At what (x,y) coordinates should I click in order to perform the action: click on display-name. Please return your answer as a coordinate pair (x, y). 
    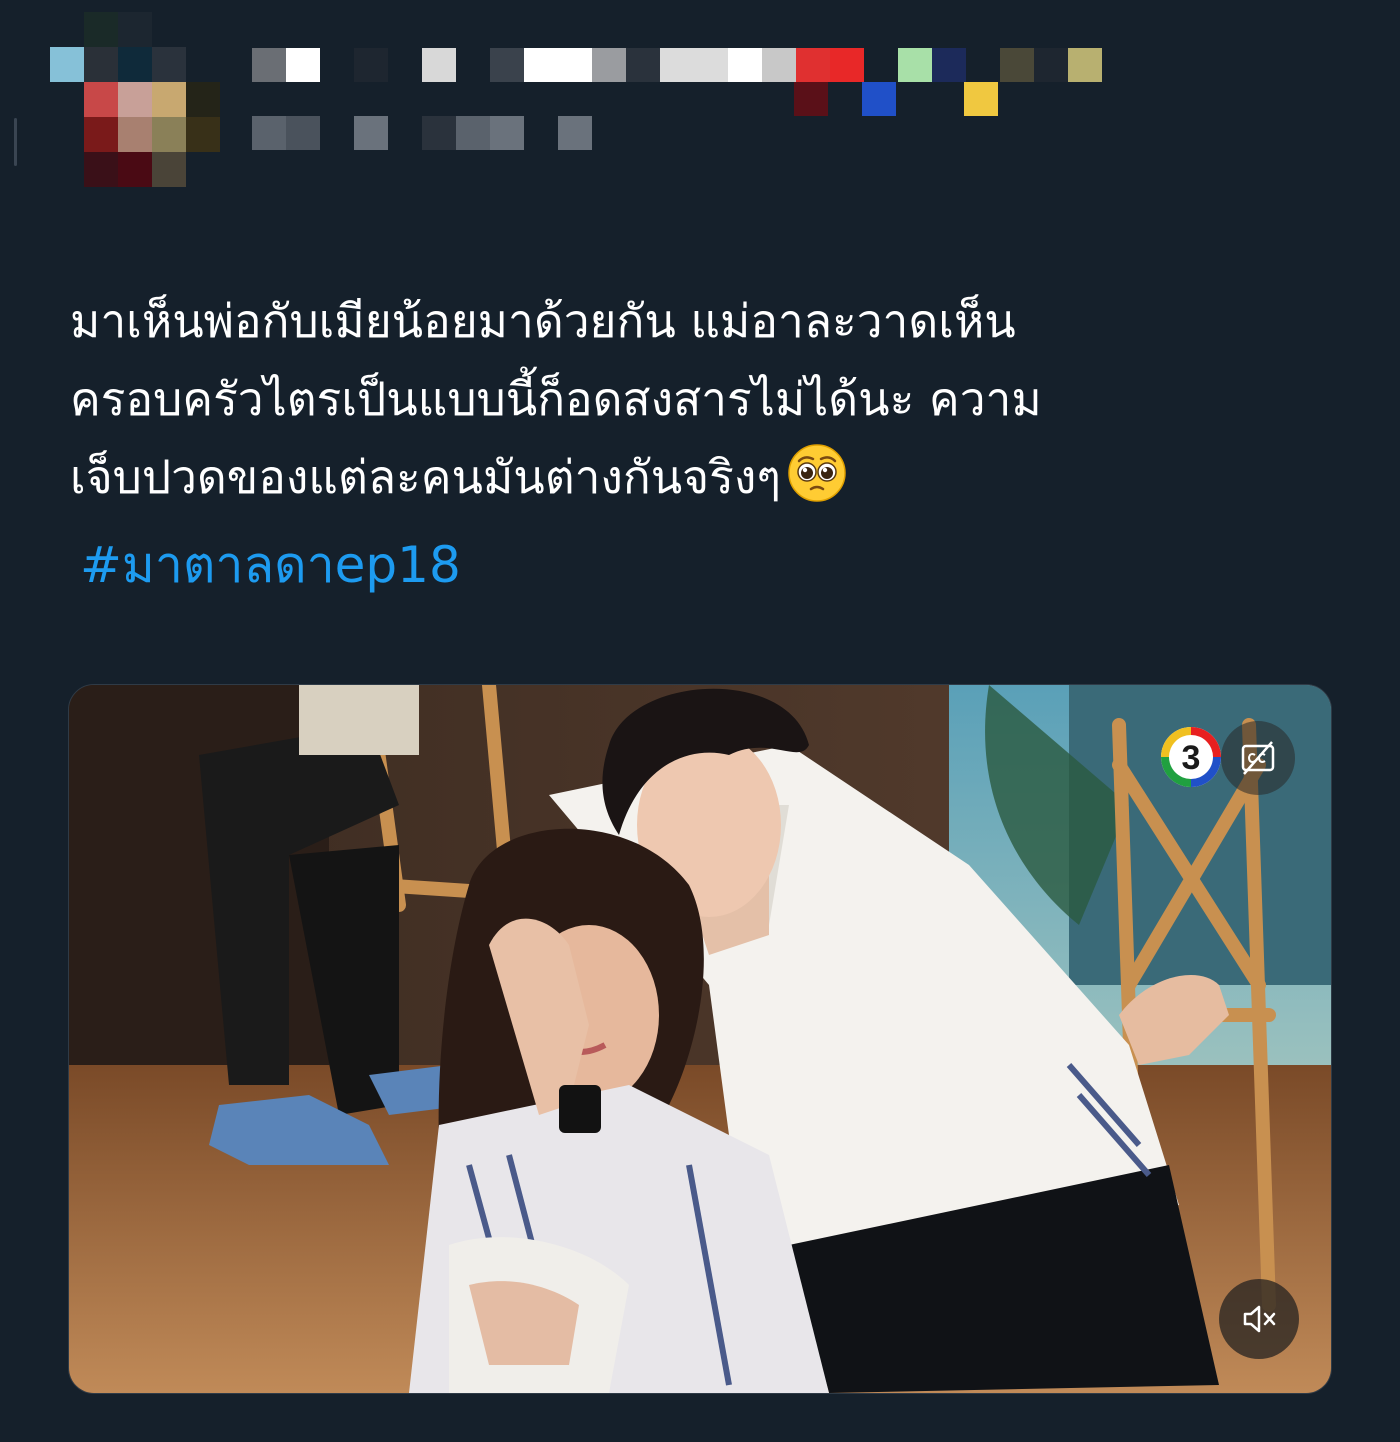
    Looking at the image, I should click on (677, 65).